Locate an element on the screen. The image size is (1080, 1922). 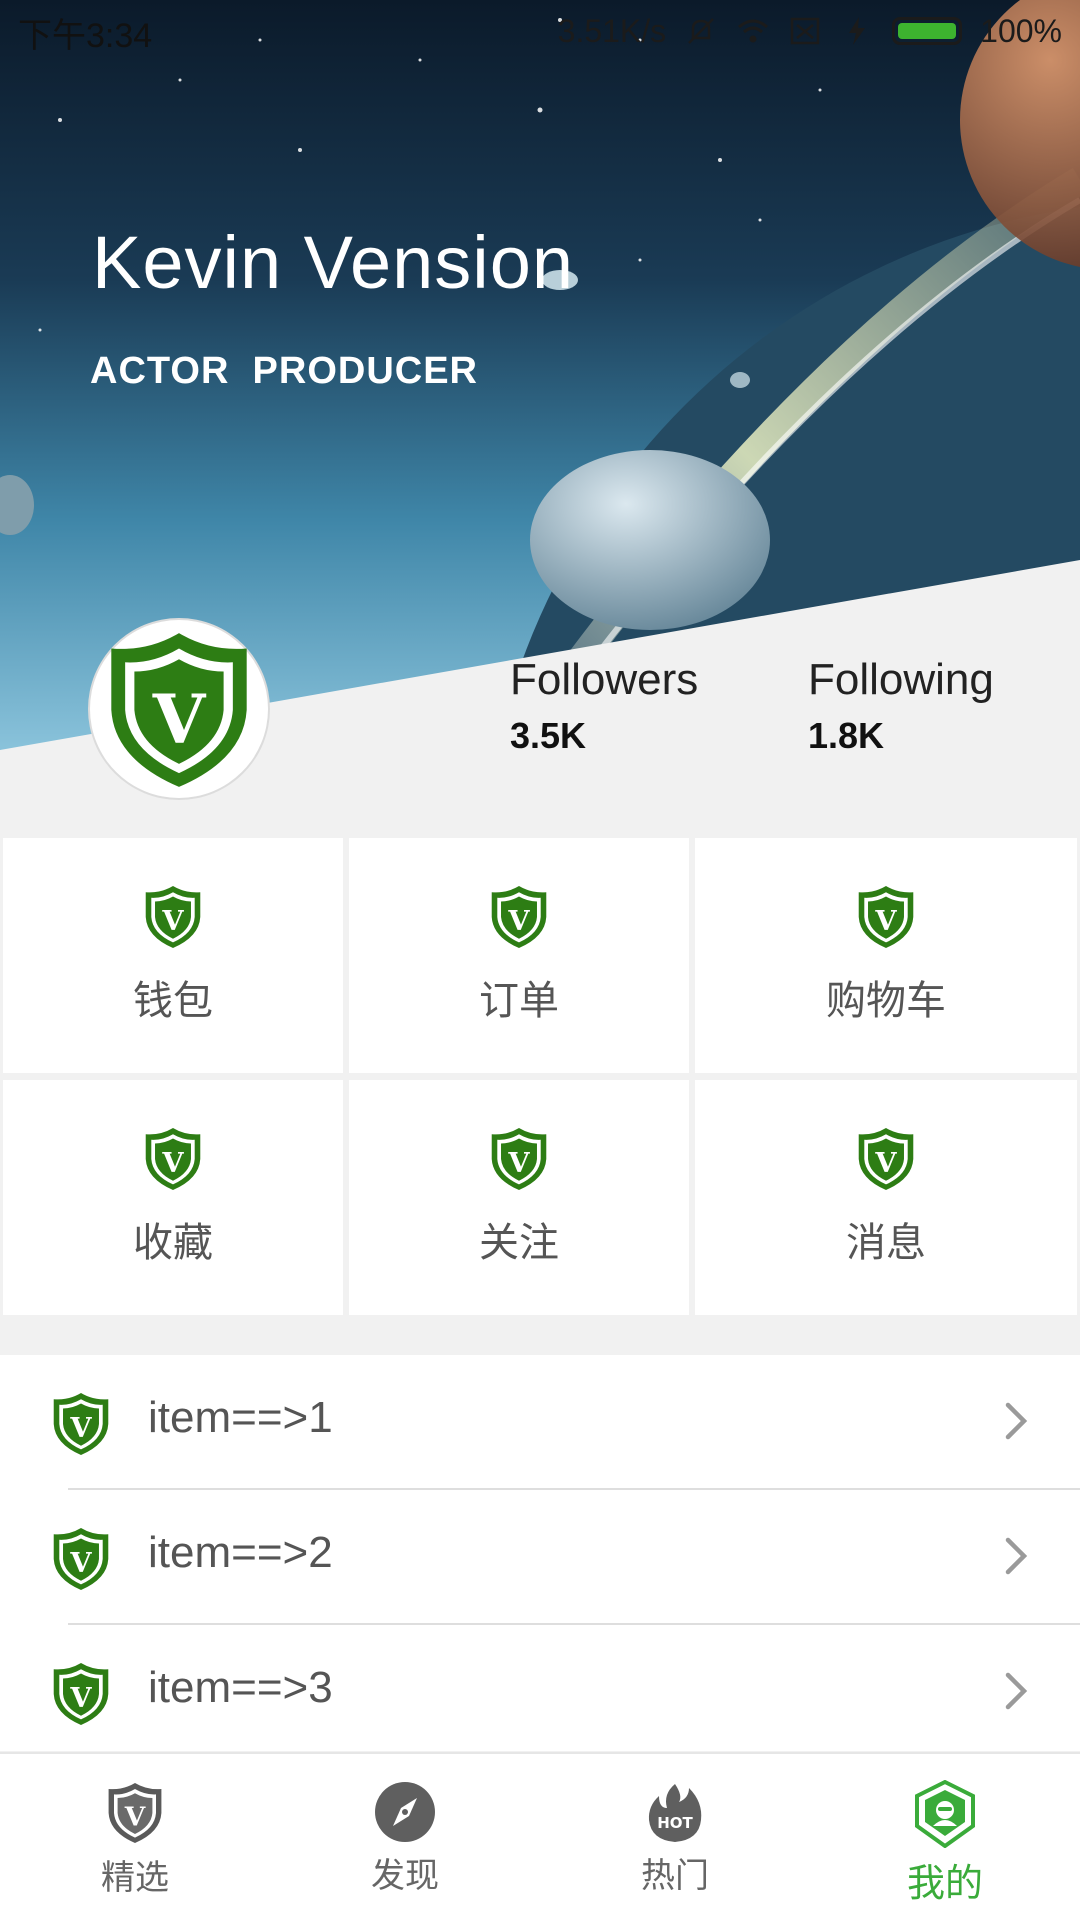
status-icons: 3.51K/s 100% is located at coordinates (810, 31).